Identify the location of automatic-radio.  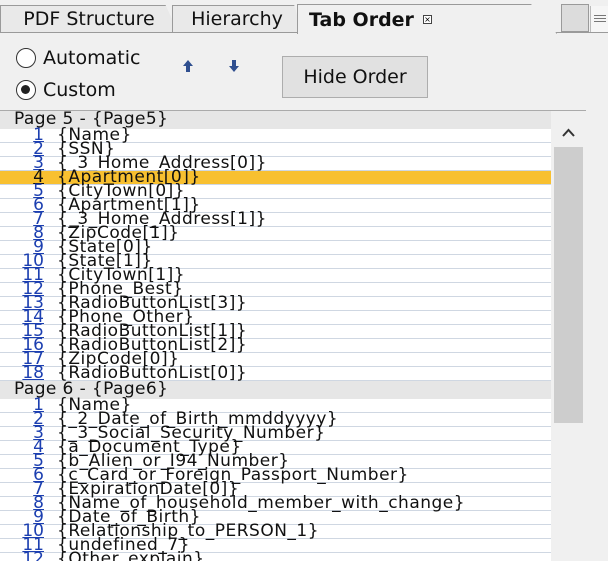
(26, 58).